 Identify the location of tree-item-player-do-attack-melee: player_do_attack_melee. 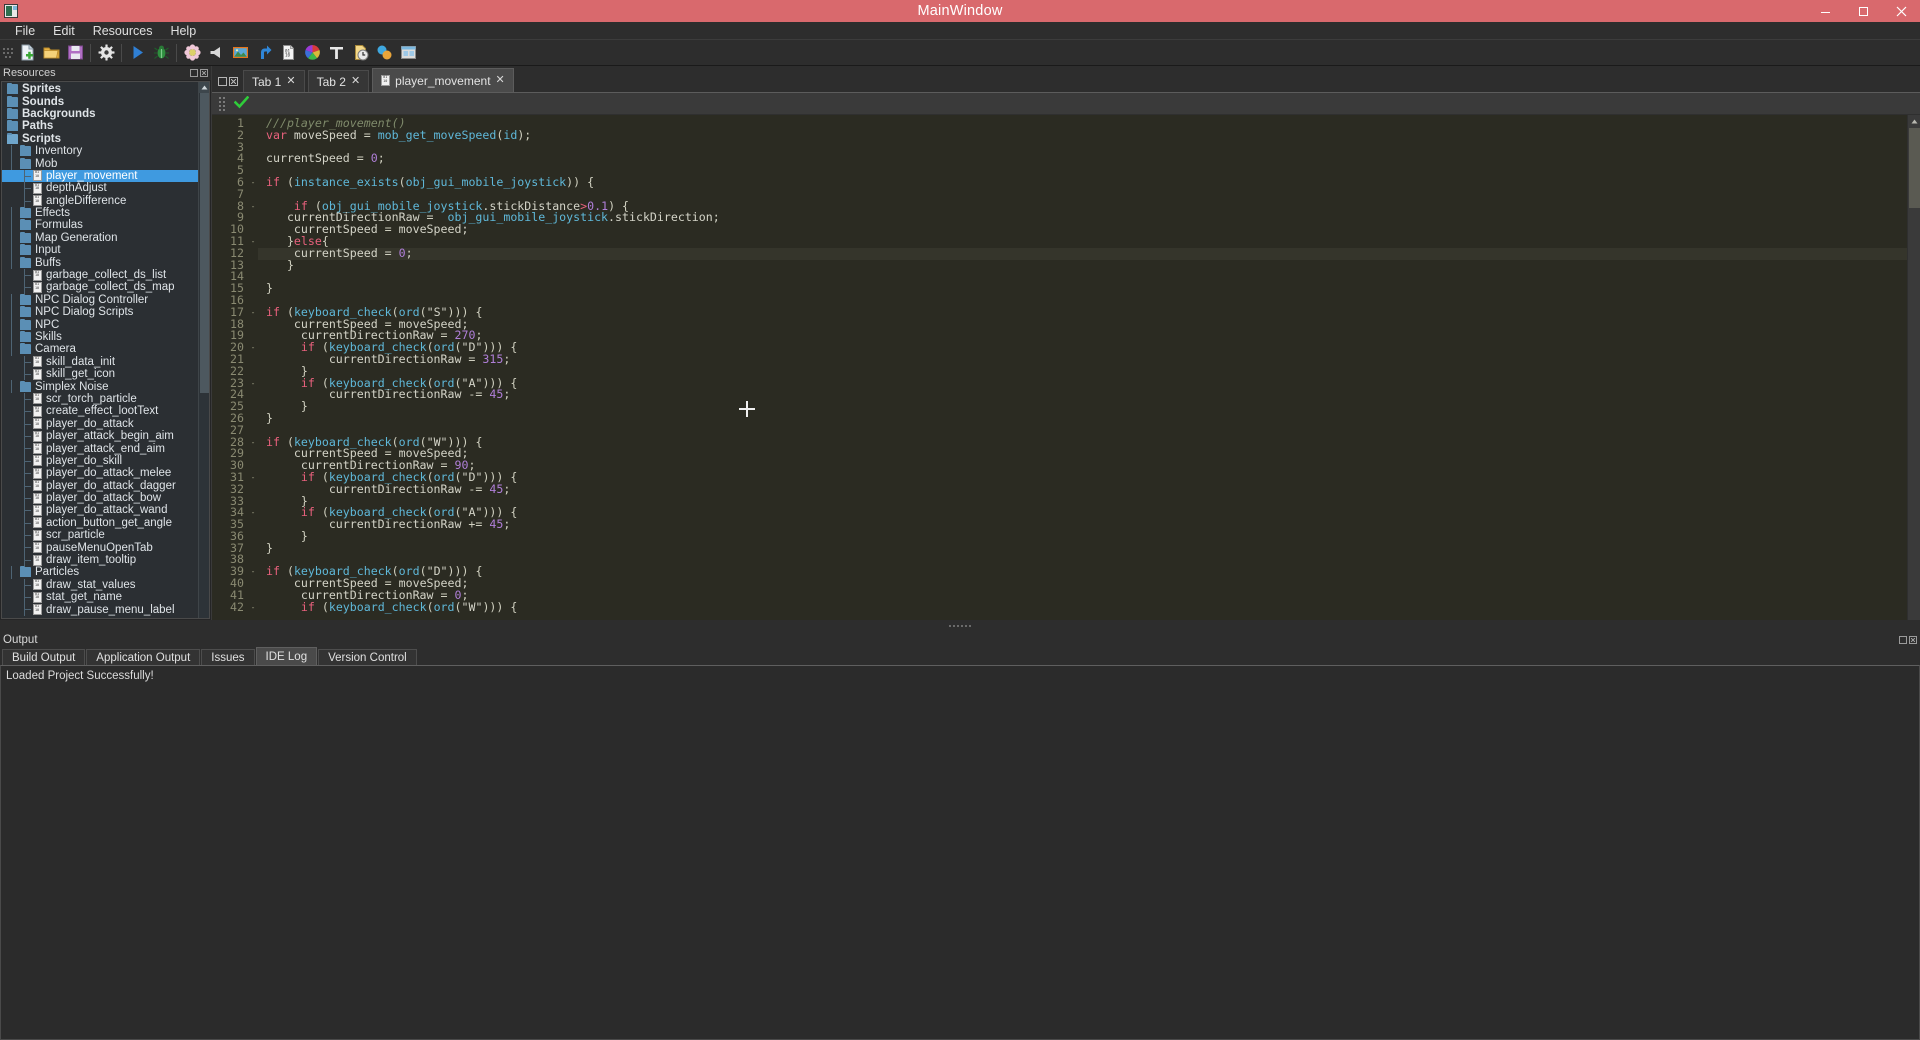
(100, 473).